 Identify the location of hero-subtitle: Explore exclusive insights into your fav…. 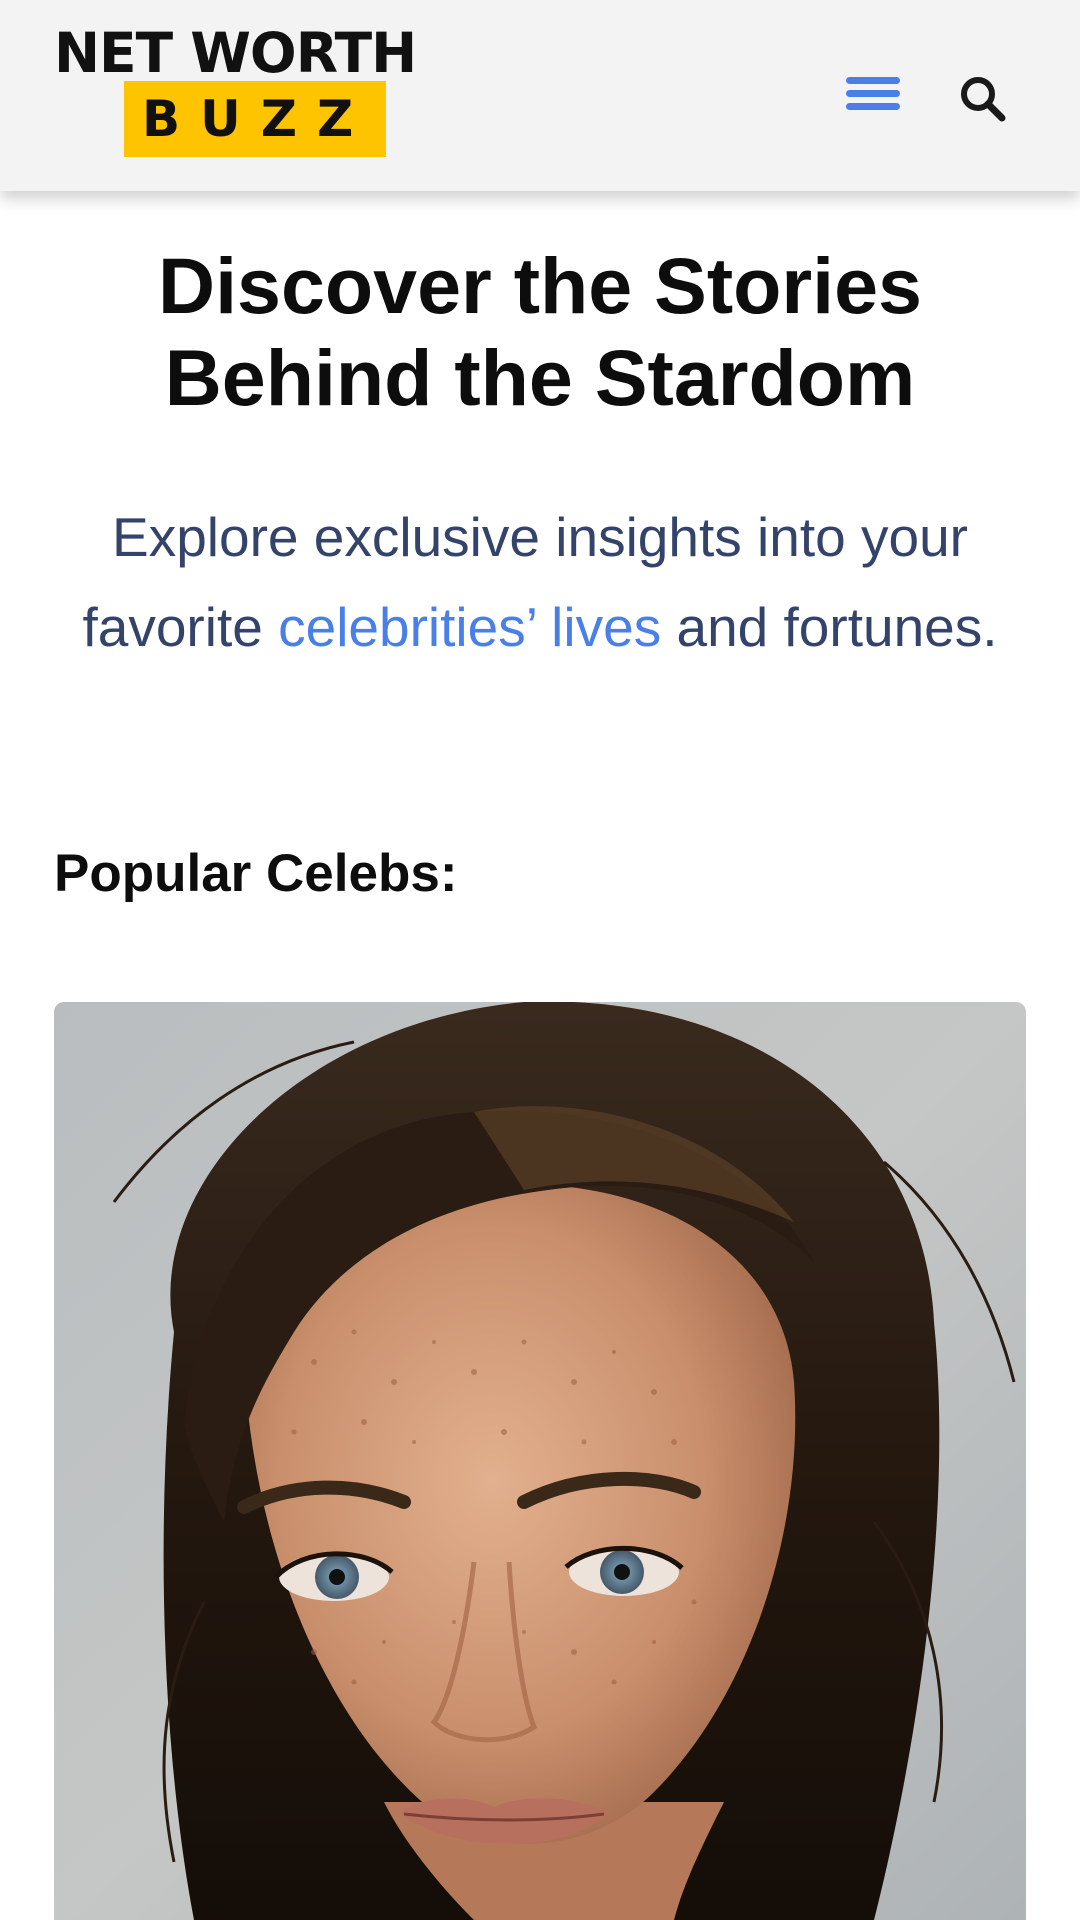
(540, 582).